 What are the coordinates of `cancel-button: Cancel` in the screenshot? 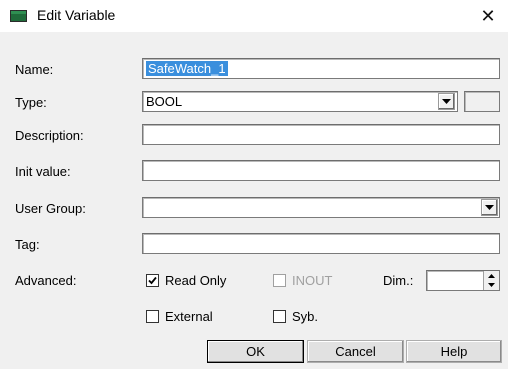 It's located at (355, 351).